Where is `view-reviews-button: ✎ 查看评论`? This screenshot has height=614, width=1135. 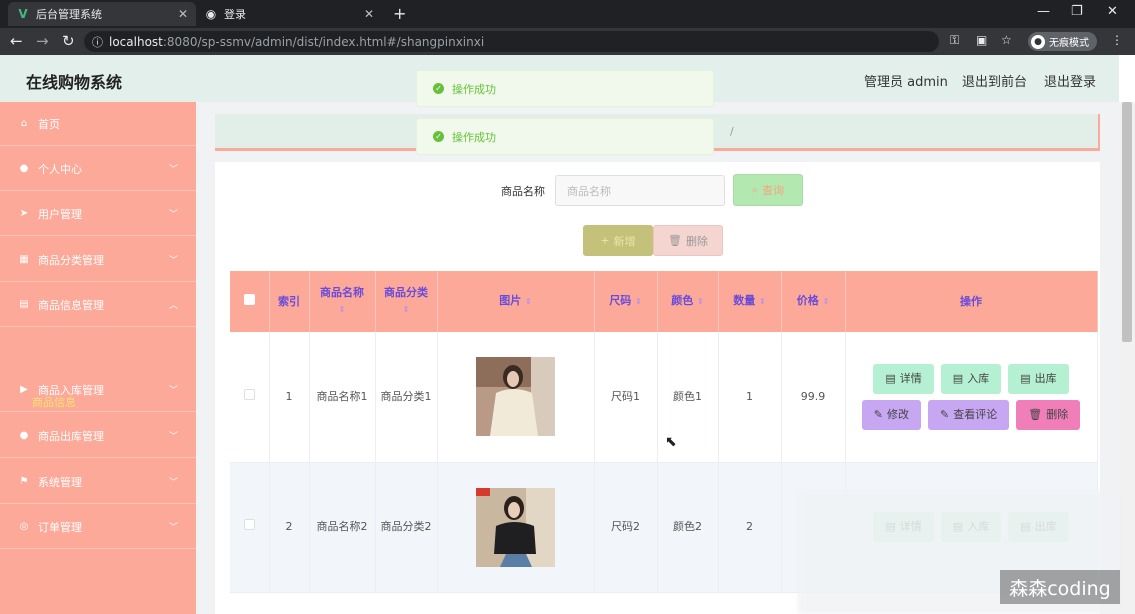 view-reviews-button: ✎ 查看评论 is located at coordinates (969, 414).